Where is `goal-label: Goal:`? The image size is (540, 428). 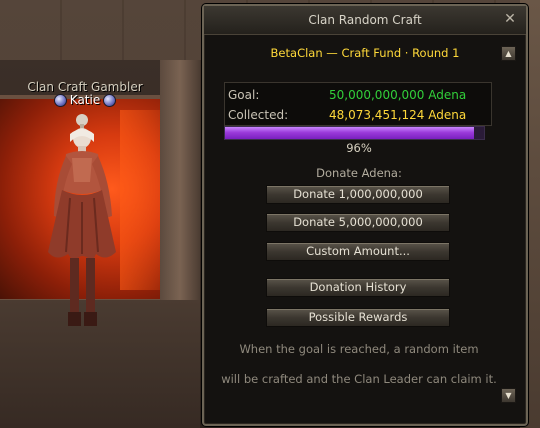
goal-label: Goal: is located at coordinates (244, 95).